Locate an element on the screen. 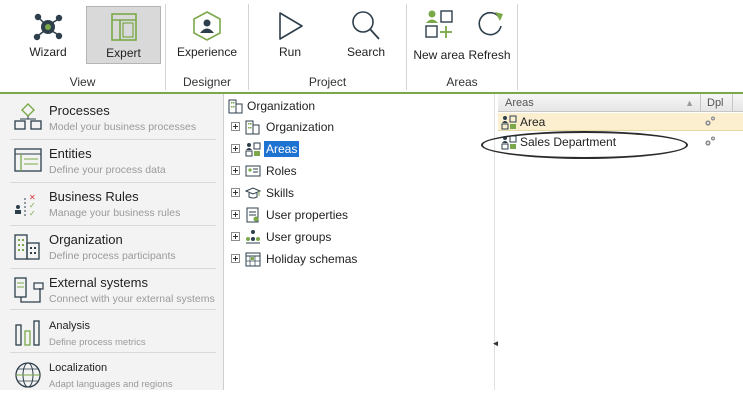  sidebar-item-title: Localization is located at coordinates (78, 368).